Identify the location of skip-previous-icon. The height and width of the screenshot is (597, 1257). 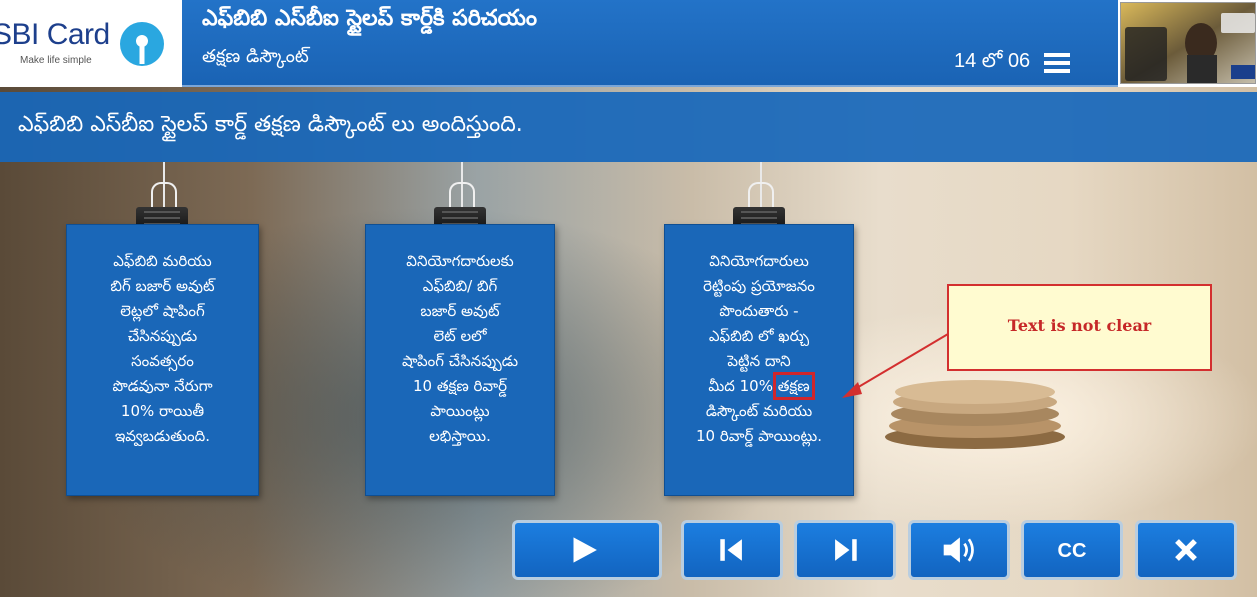
(731, 550).